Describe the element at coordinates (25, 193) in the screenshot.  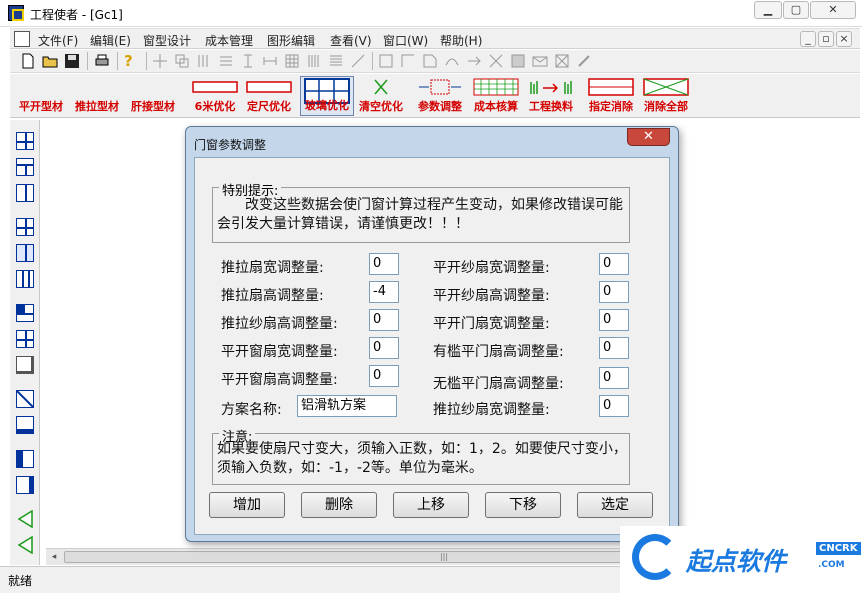
I see `window-two-pane-icon` at that location.